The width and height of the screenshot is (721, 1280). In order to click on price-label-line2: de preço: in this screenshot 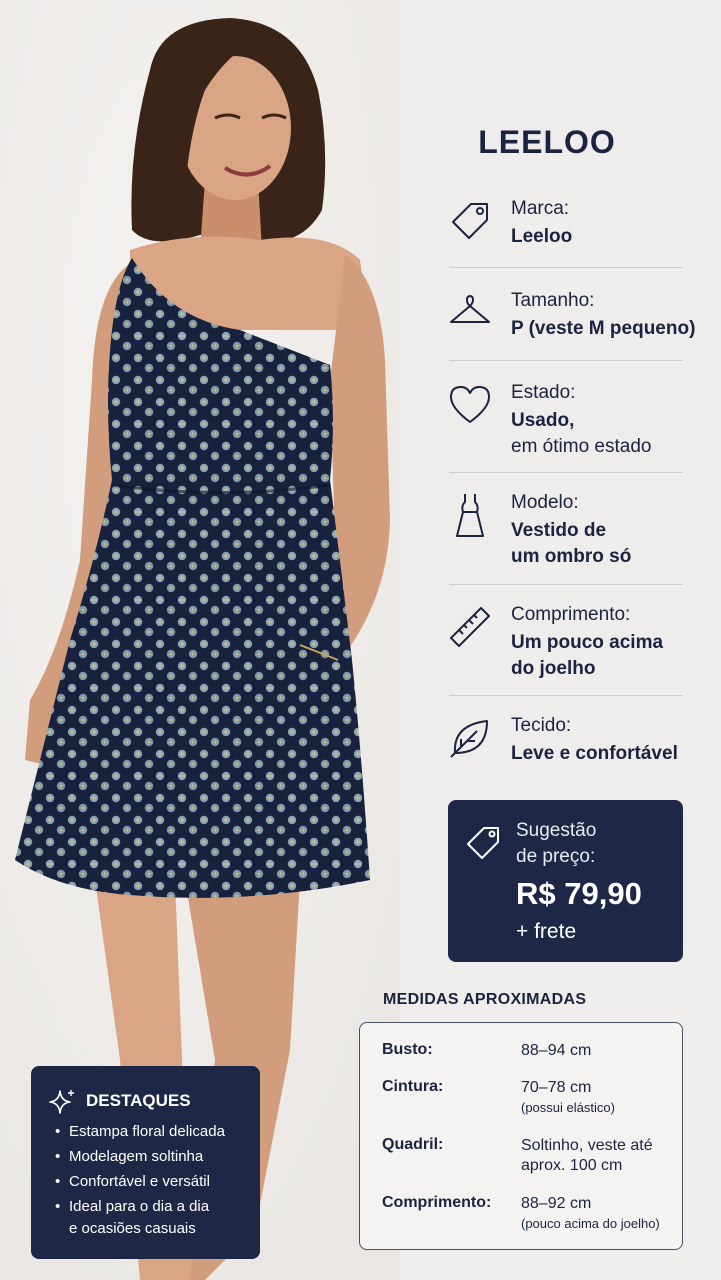, I will do `click(556, 856)`.